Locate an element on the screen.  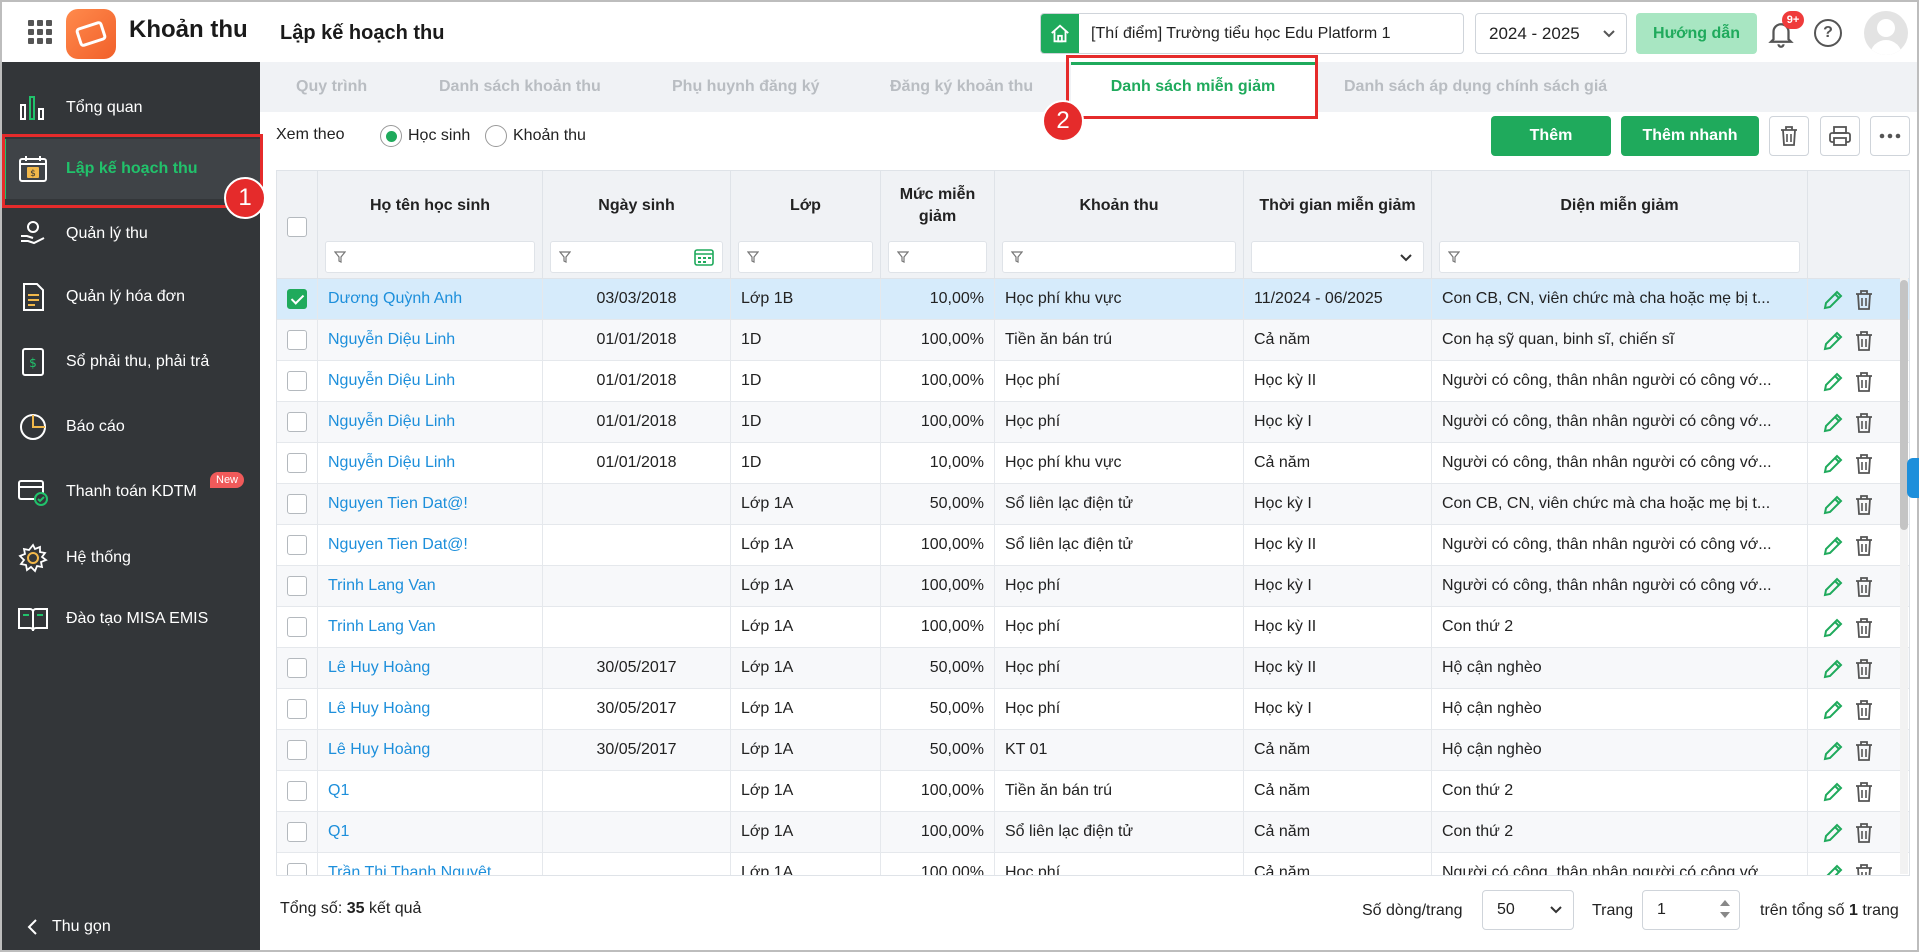
filter-discount-category is located at coordinates (1619, 257).